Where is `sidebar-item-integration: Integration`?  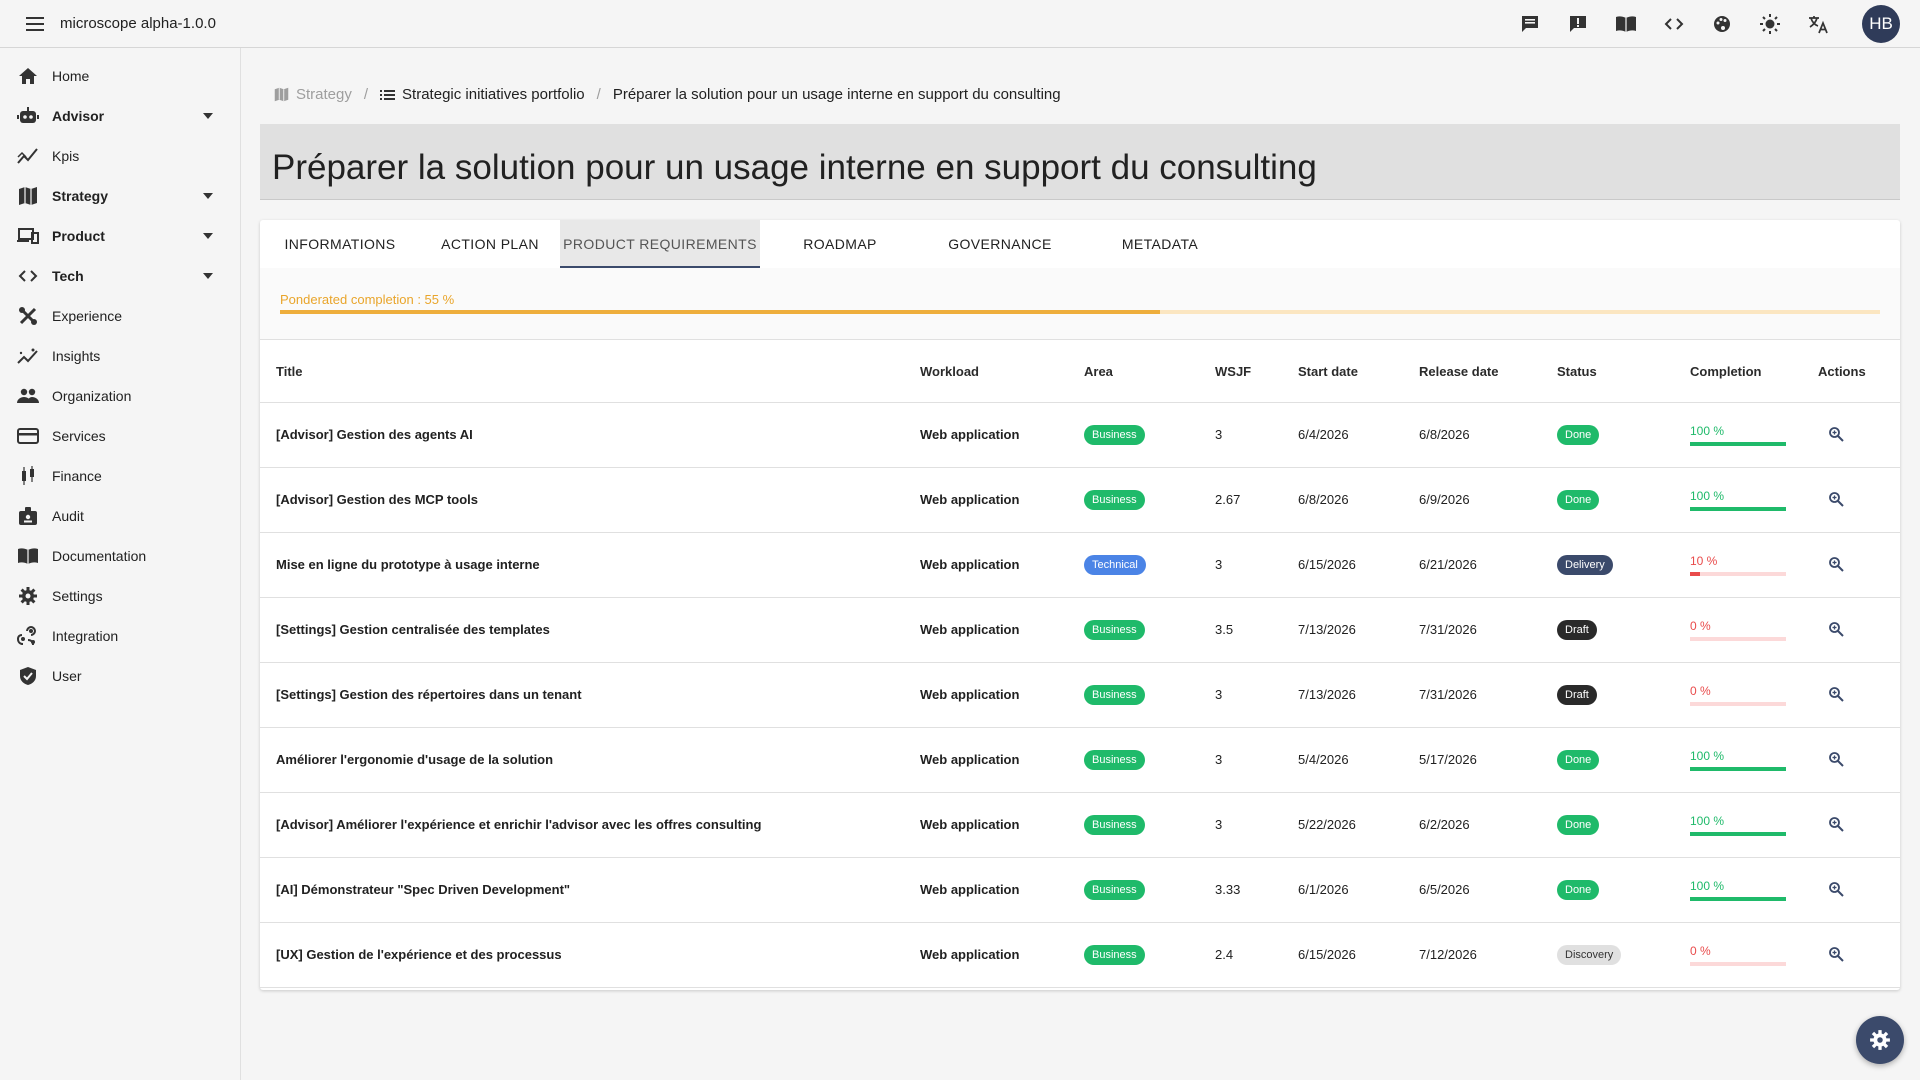 sidebar-item-integration: Integration is located at coordinates (120, 636).